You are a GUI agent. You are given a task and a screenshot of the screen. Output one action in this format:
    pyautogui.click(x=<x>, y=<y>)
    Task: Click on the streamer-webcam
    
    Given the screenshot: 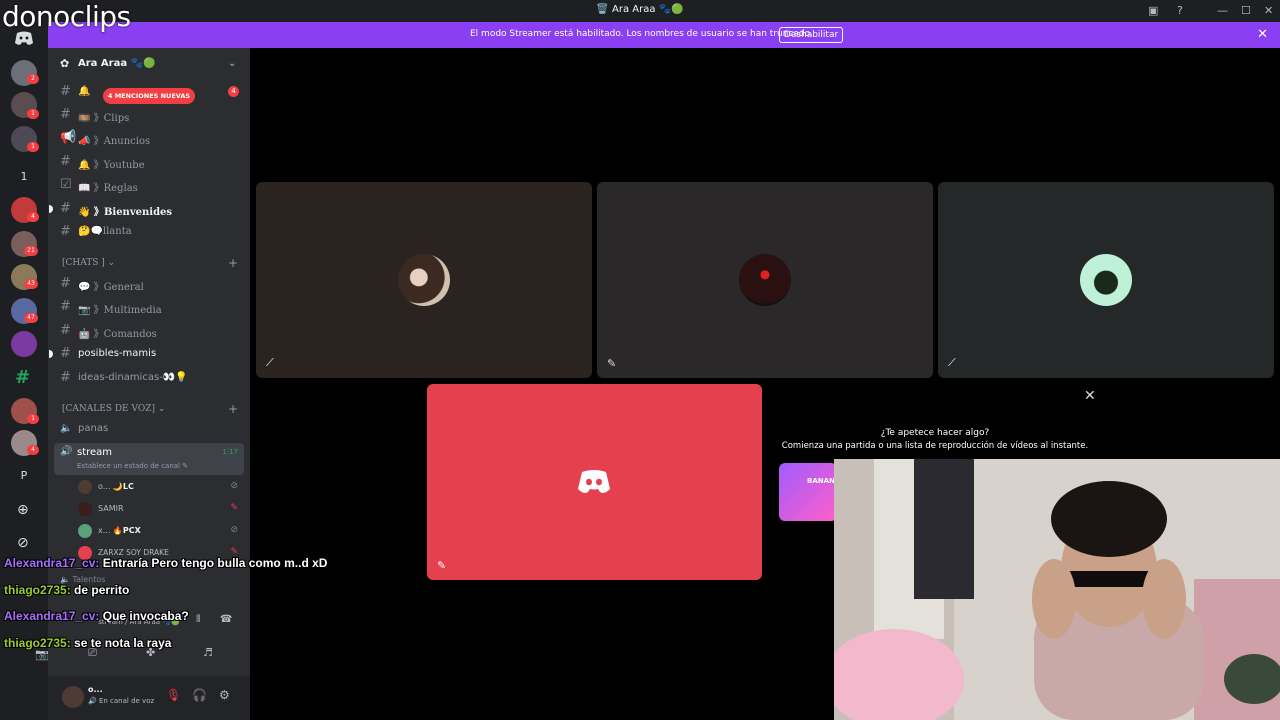 What is the action you would take?
    pyautogui.click(x=1057, y=589)
    